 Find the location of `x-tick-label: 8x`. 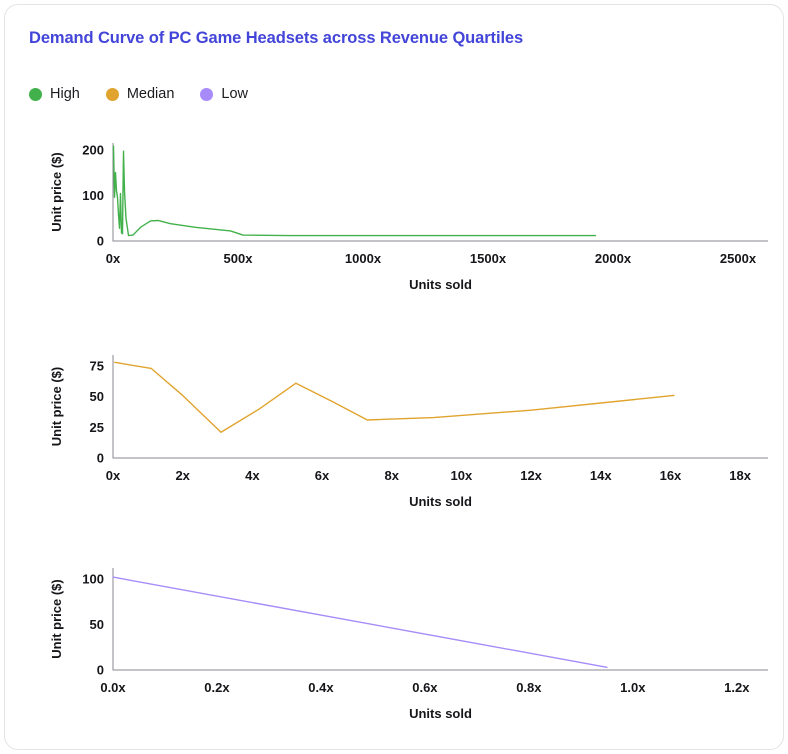

x-tick-label: 8x is located at coordinates (391, 475).